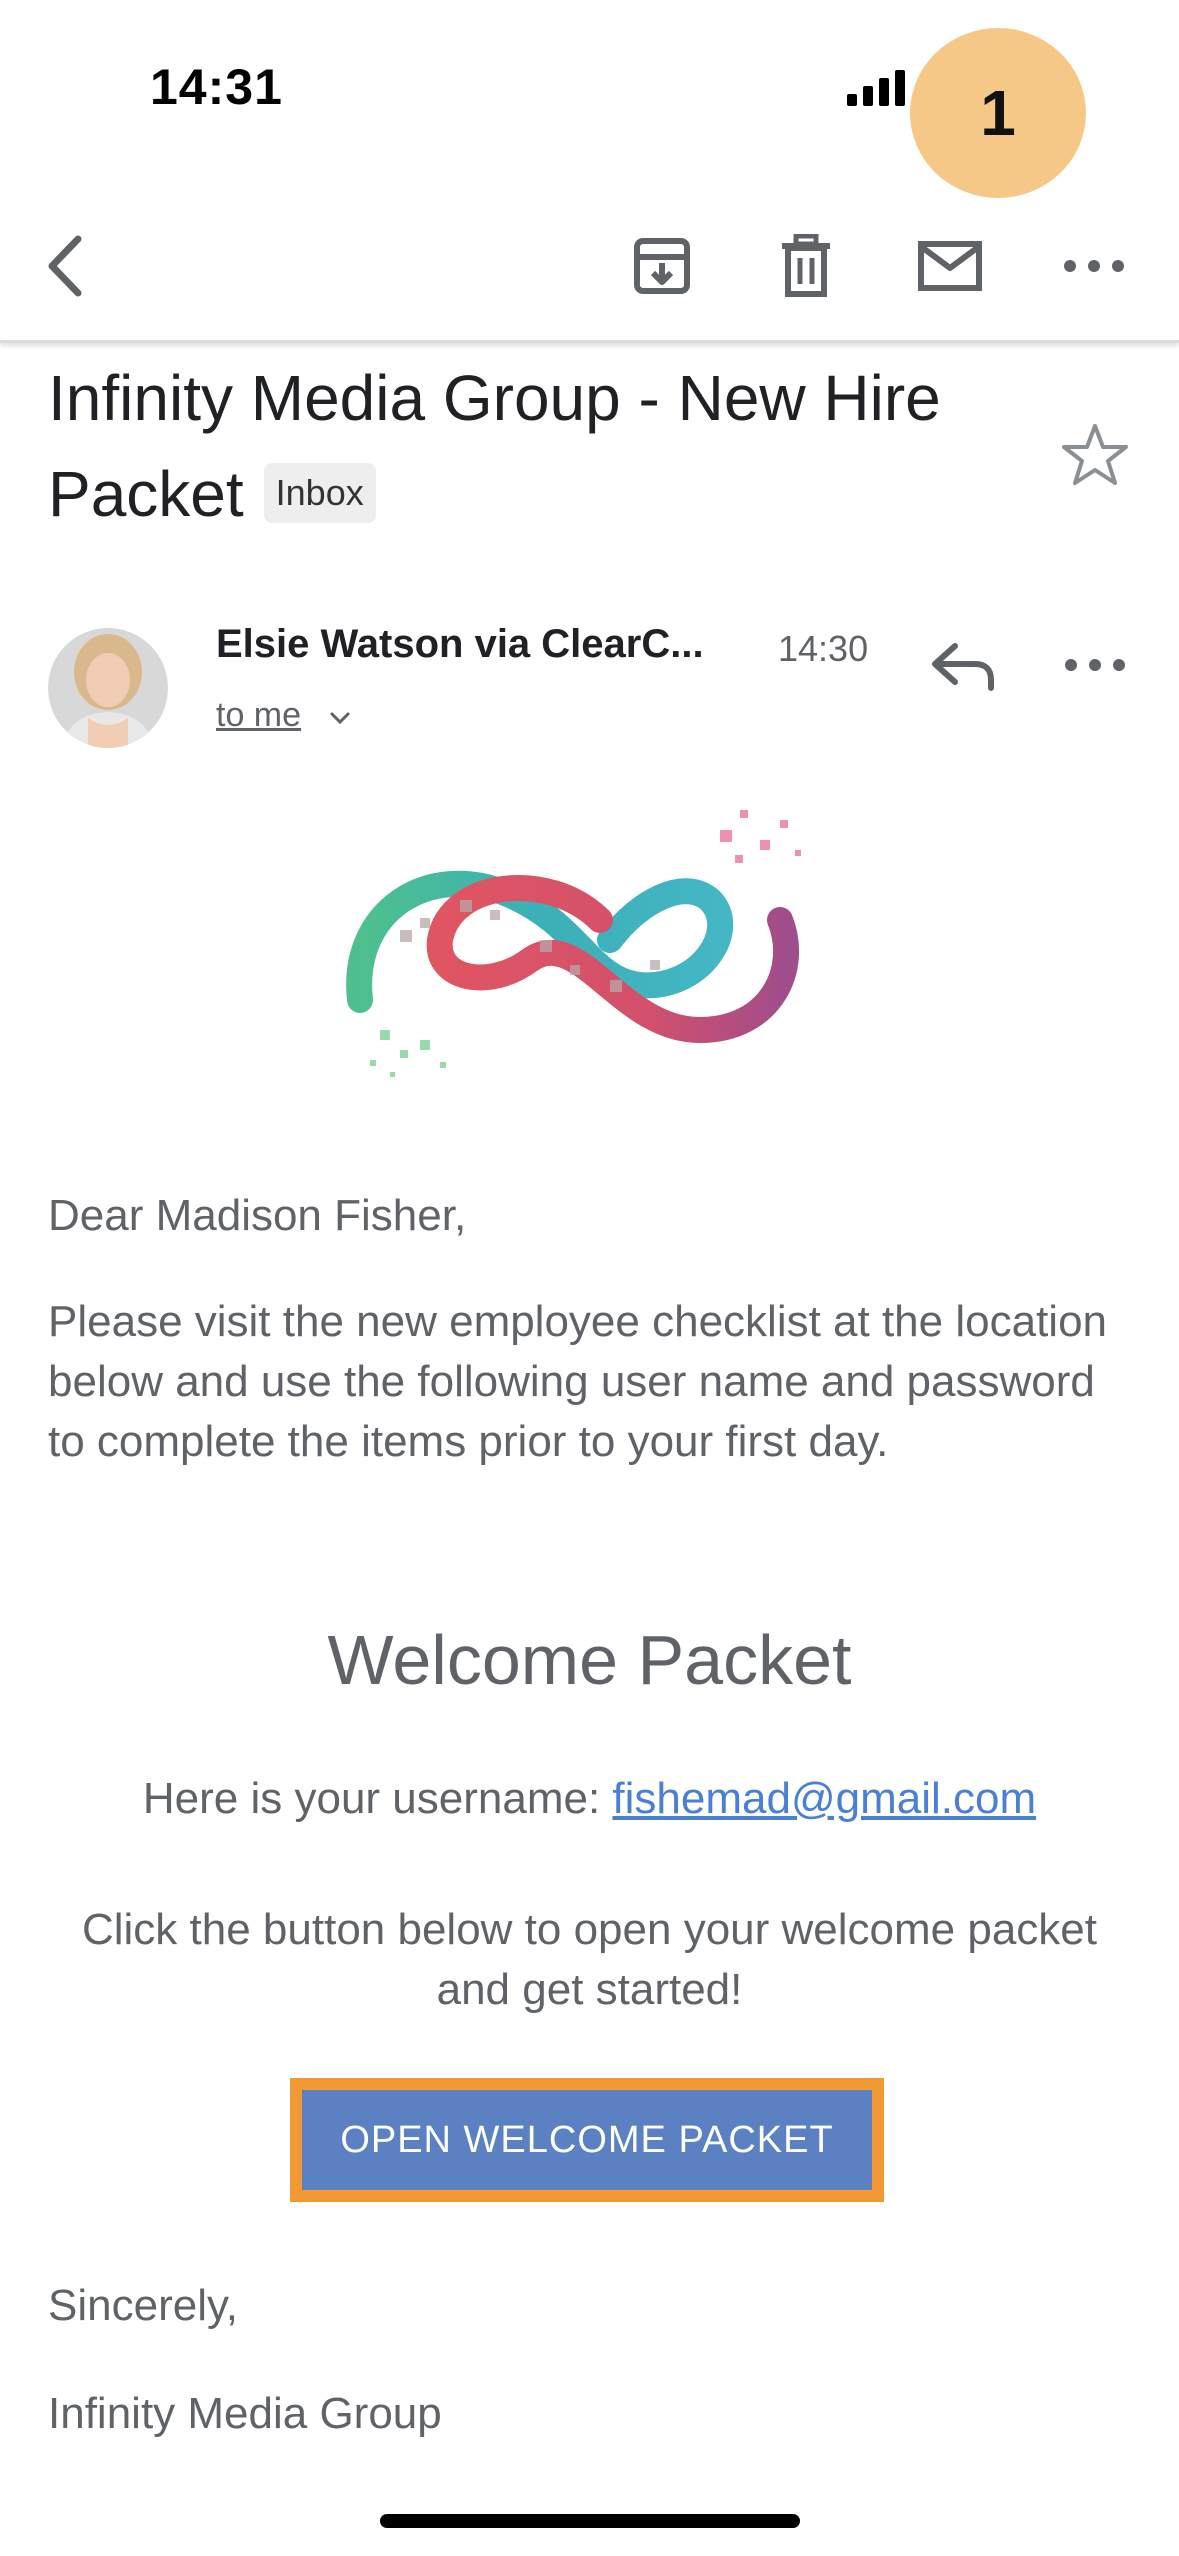  I want to click on sender-avatar, so click(108, 688).